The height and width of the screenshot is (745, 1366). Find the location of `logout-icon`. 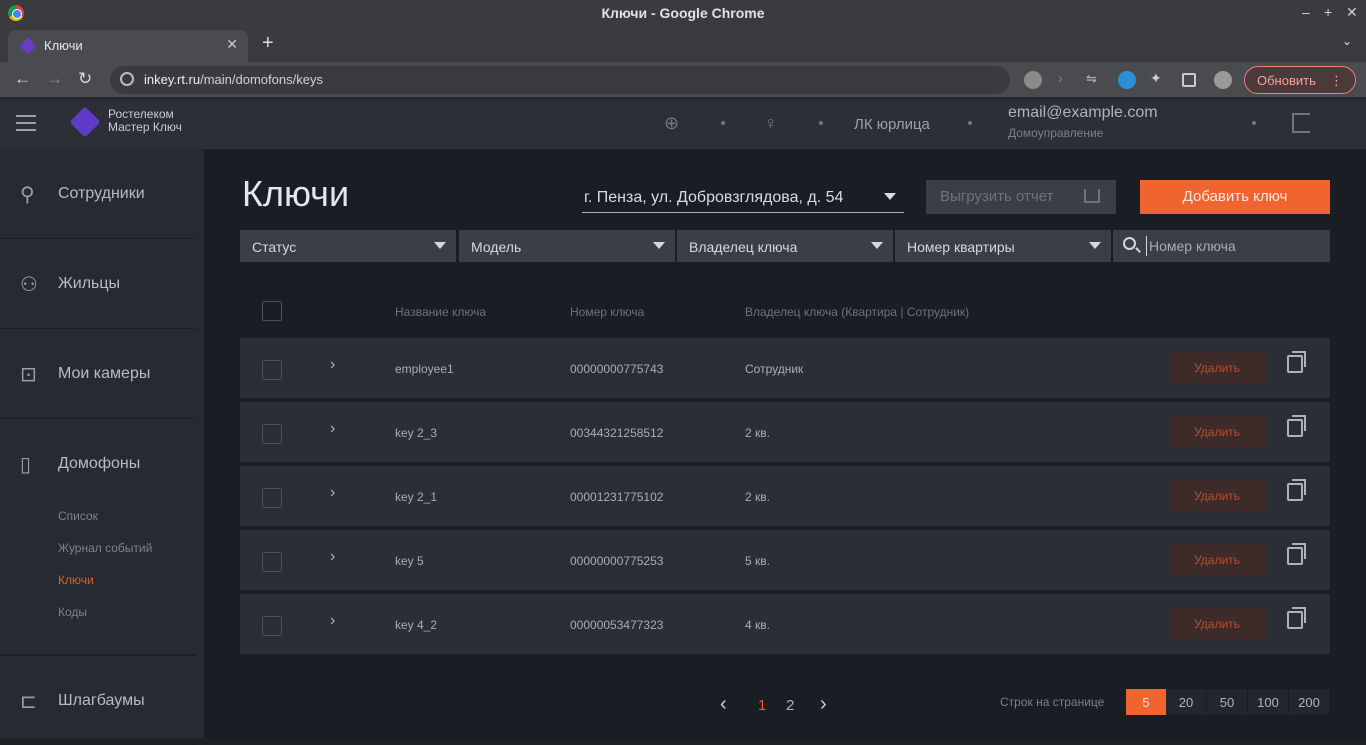

logout-icon is located at coordinates (1301, 123).